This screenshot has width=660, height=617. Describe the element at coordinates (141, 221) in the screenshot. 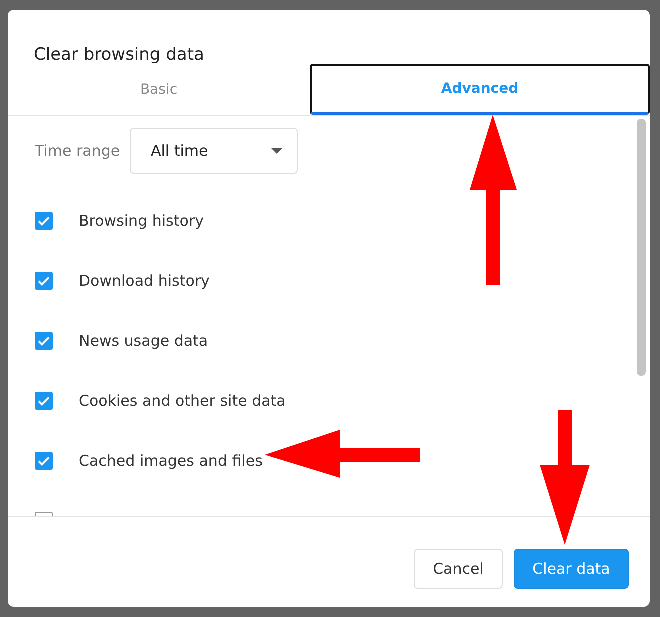

I see `checkbox-label: Browsing history` at that location.